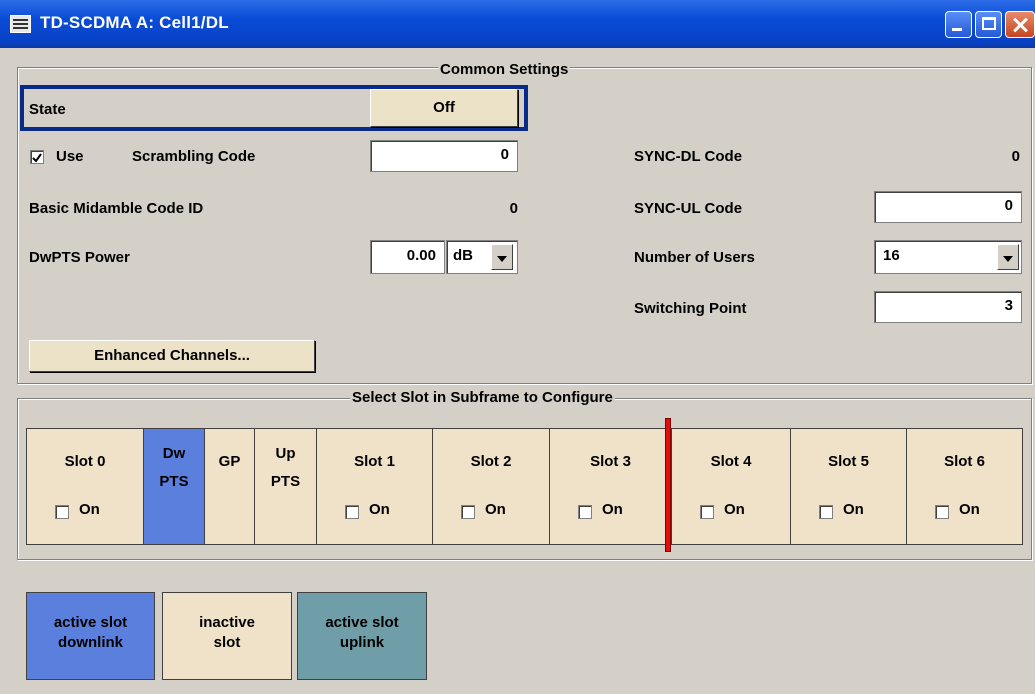  Describe the element at coordinates (848, 461) in the screenshot. I see `slot-label: Slot 5` at that location.